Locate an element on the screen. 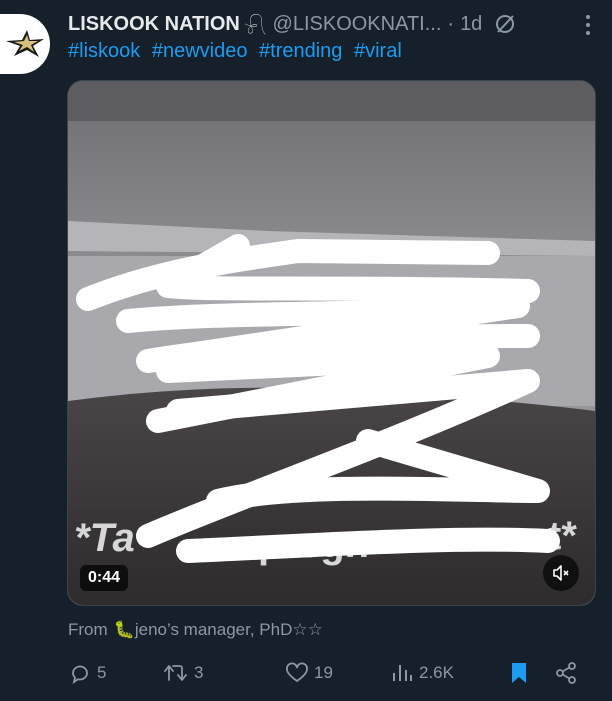 The width and height of the screenshot is (612, 701). video-caption-start: *Ta is located at coordinates (104, 538).